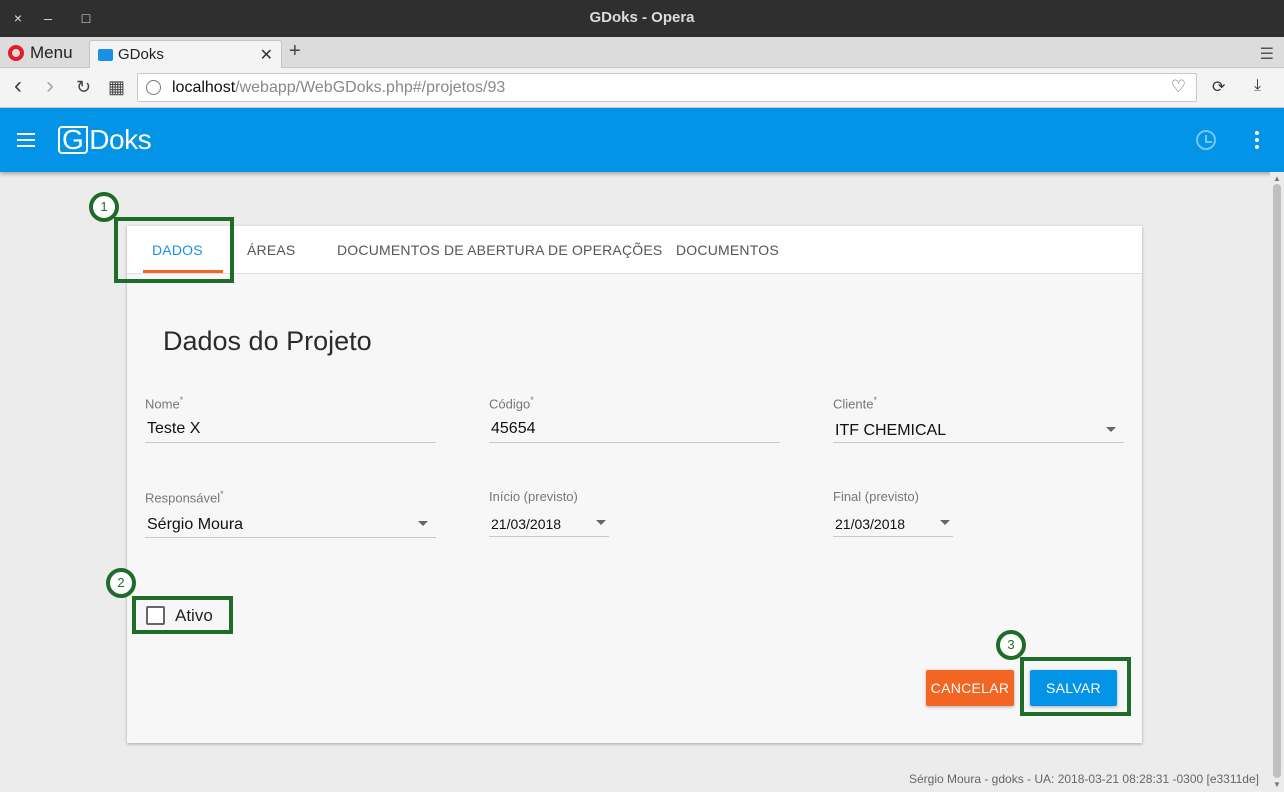 The width and height of the screenshot is (1284, 792). What do you see at coordinates (370, 87) in the screenshot?
I see `url-path: /webapp/WebGDoks.php#/projetos/93` at bounding box center [370, 87].